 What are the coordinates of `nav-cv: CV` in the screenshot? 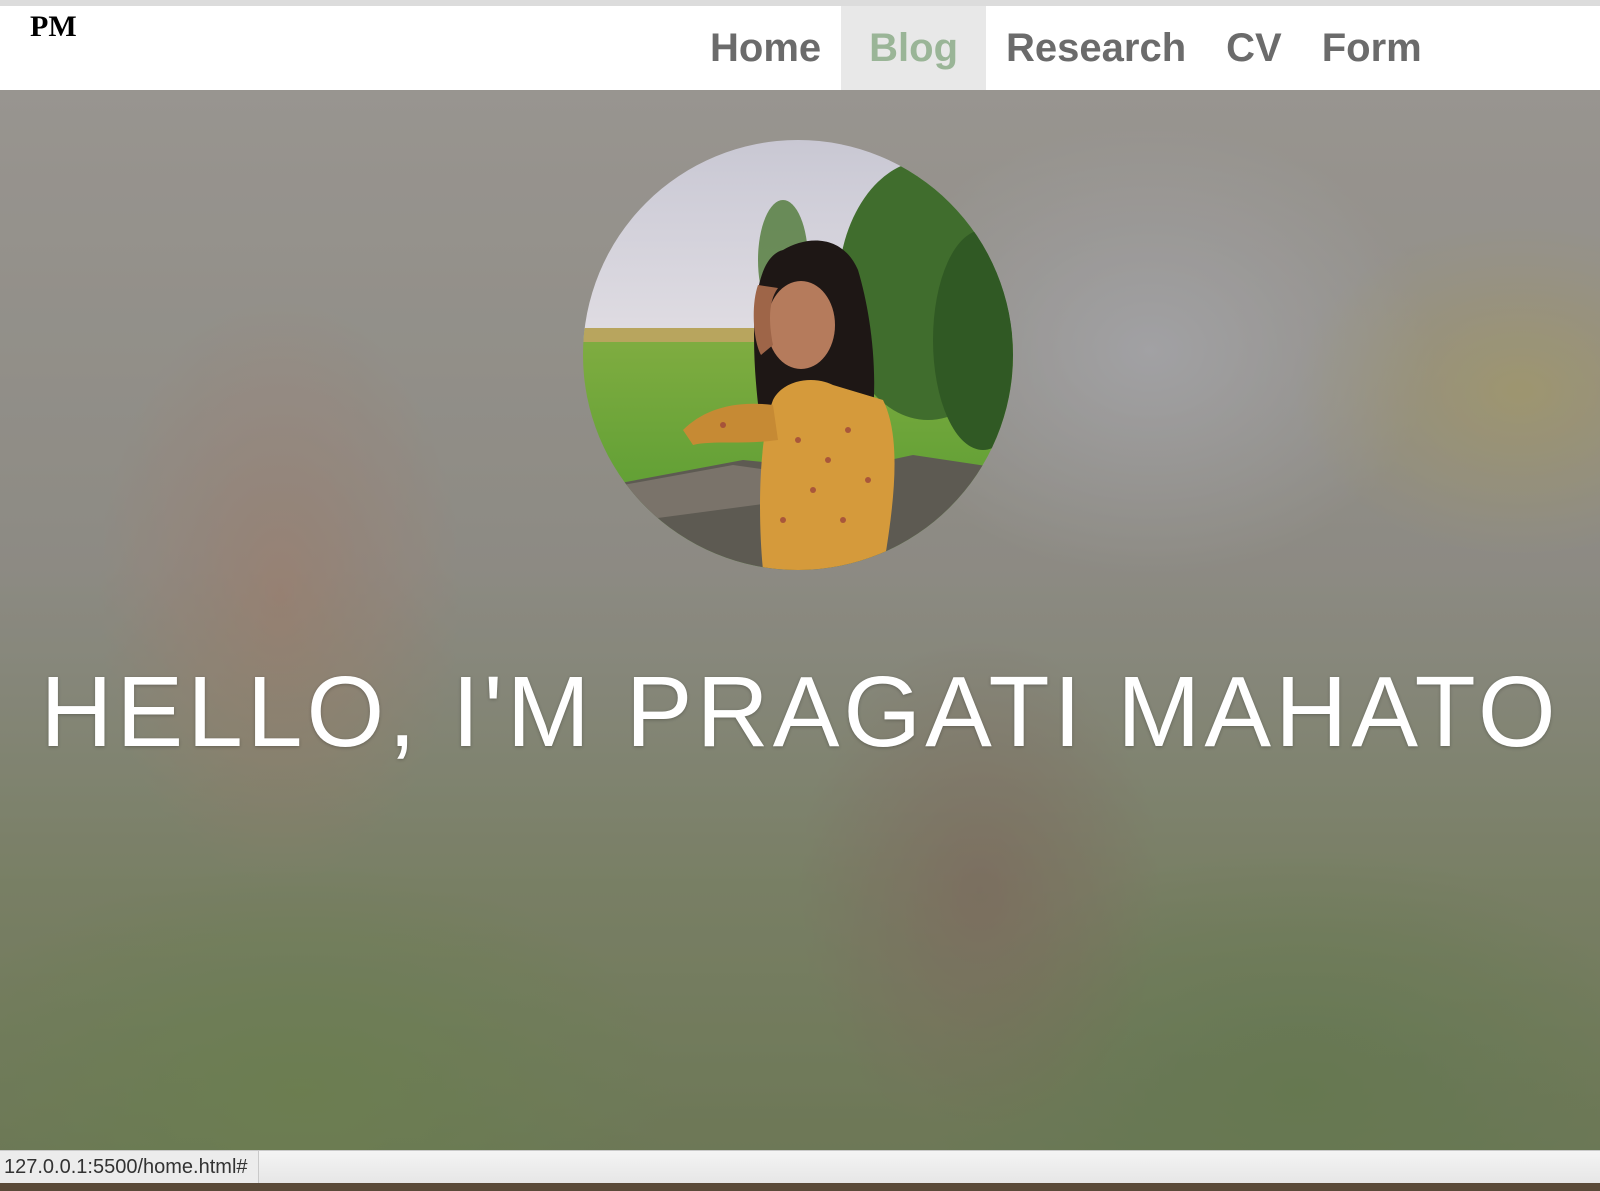 It's located at (1254, 48).